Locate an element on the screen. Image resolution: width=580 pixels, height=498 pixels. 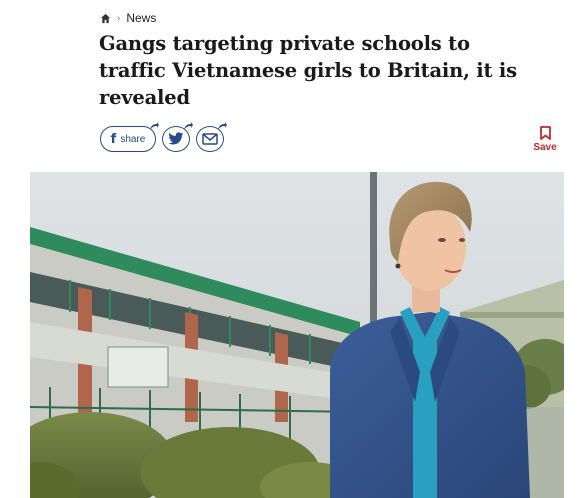
facebook-icon: f is located at coordinates (113, 139).